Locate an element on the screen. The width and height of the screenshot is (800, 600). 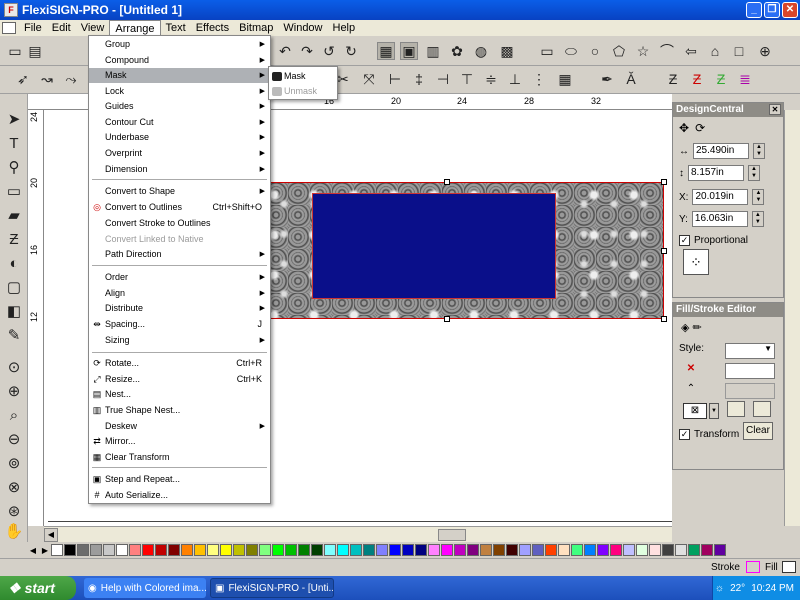
proportional-checkbox: ✓ is located at coordinates (684, 240).